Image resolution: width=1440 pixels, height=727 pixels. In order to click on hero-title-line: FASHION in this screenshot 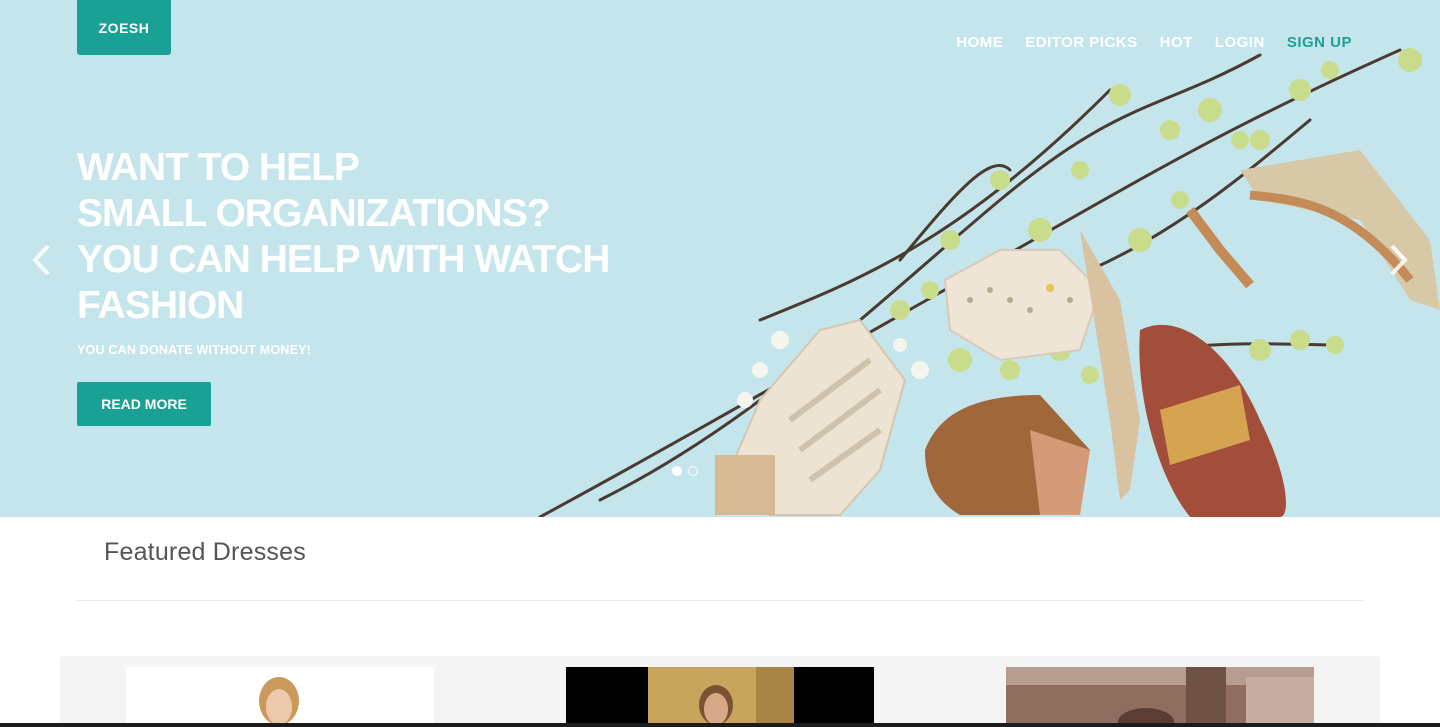, I will do `click(160, 305)`.